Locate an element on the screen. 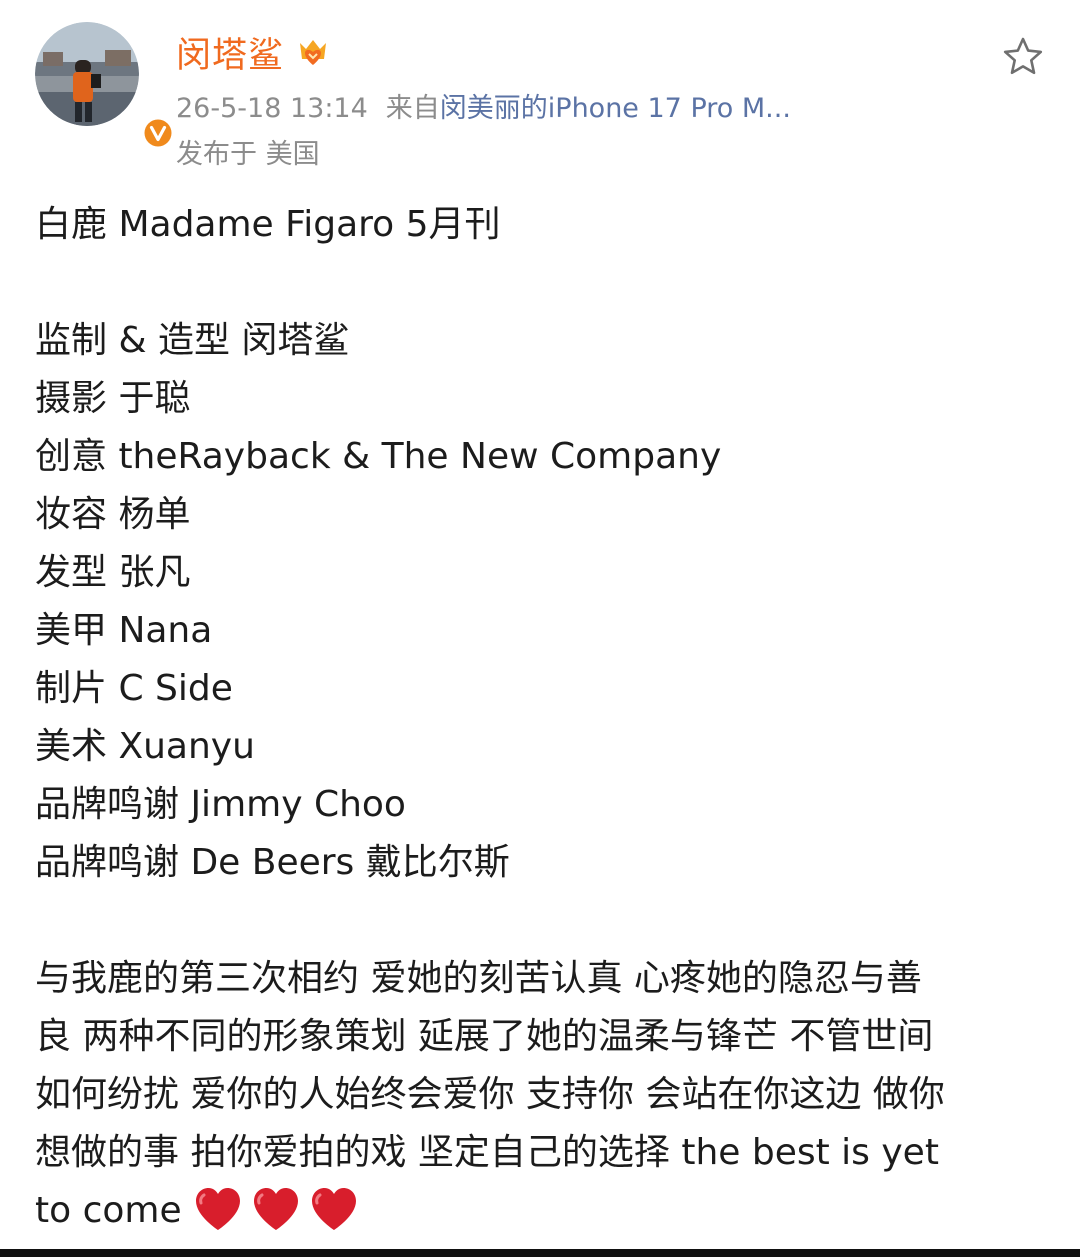 The image size is (1080, 1257). message-line: 与我鹿的第三次相约 爱她的刻苦认真 心疼她的隐忍与善 is located at coordinates (478, 978).